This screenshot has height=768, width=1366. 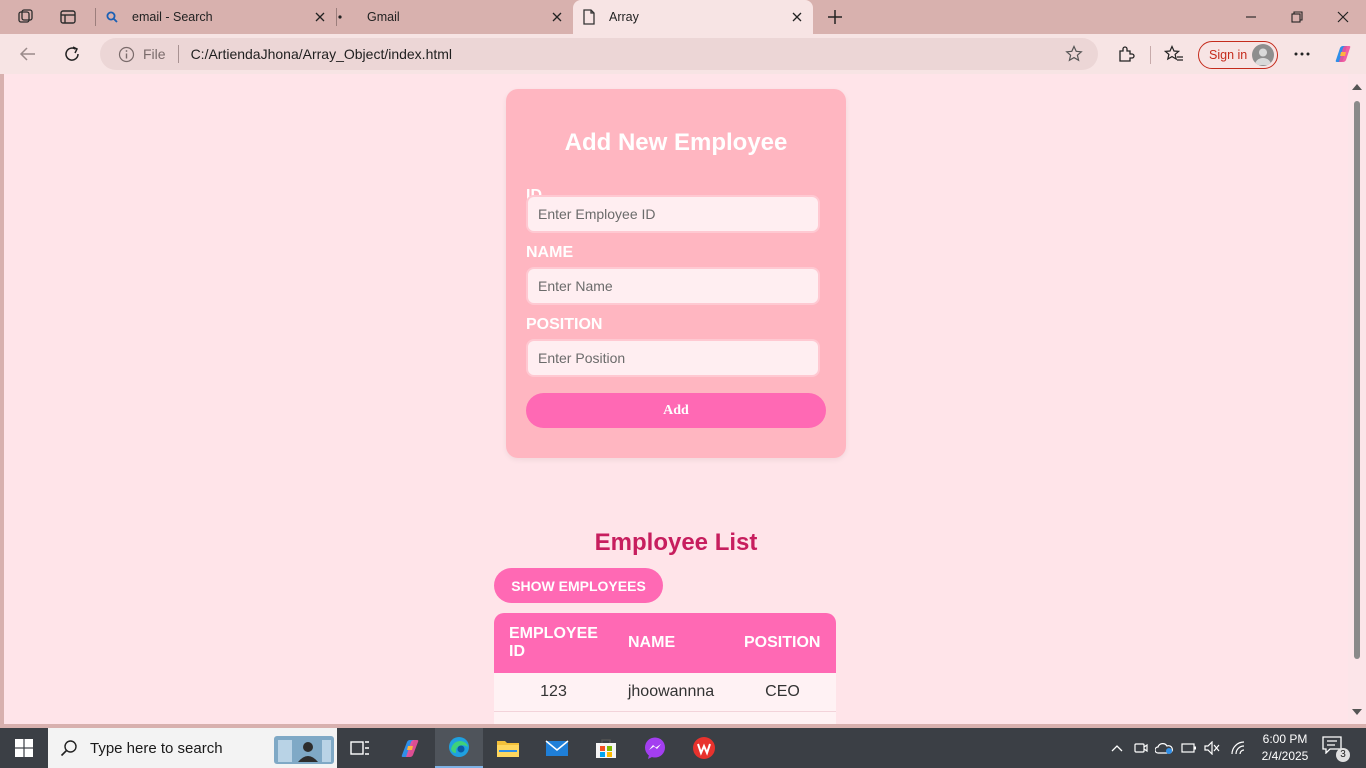 I want to click on favorites-icon, so click(x=1174, y=54).